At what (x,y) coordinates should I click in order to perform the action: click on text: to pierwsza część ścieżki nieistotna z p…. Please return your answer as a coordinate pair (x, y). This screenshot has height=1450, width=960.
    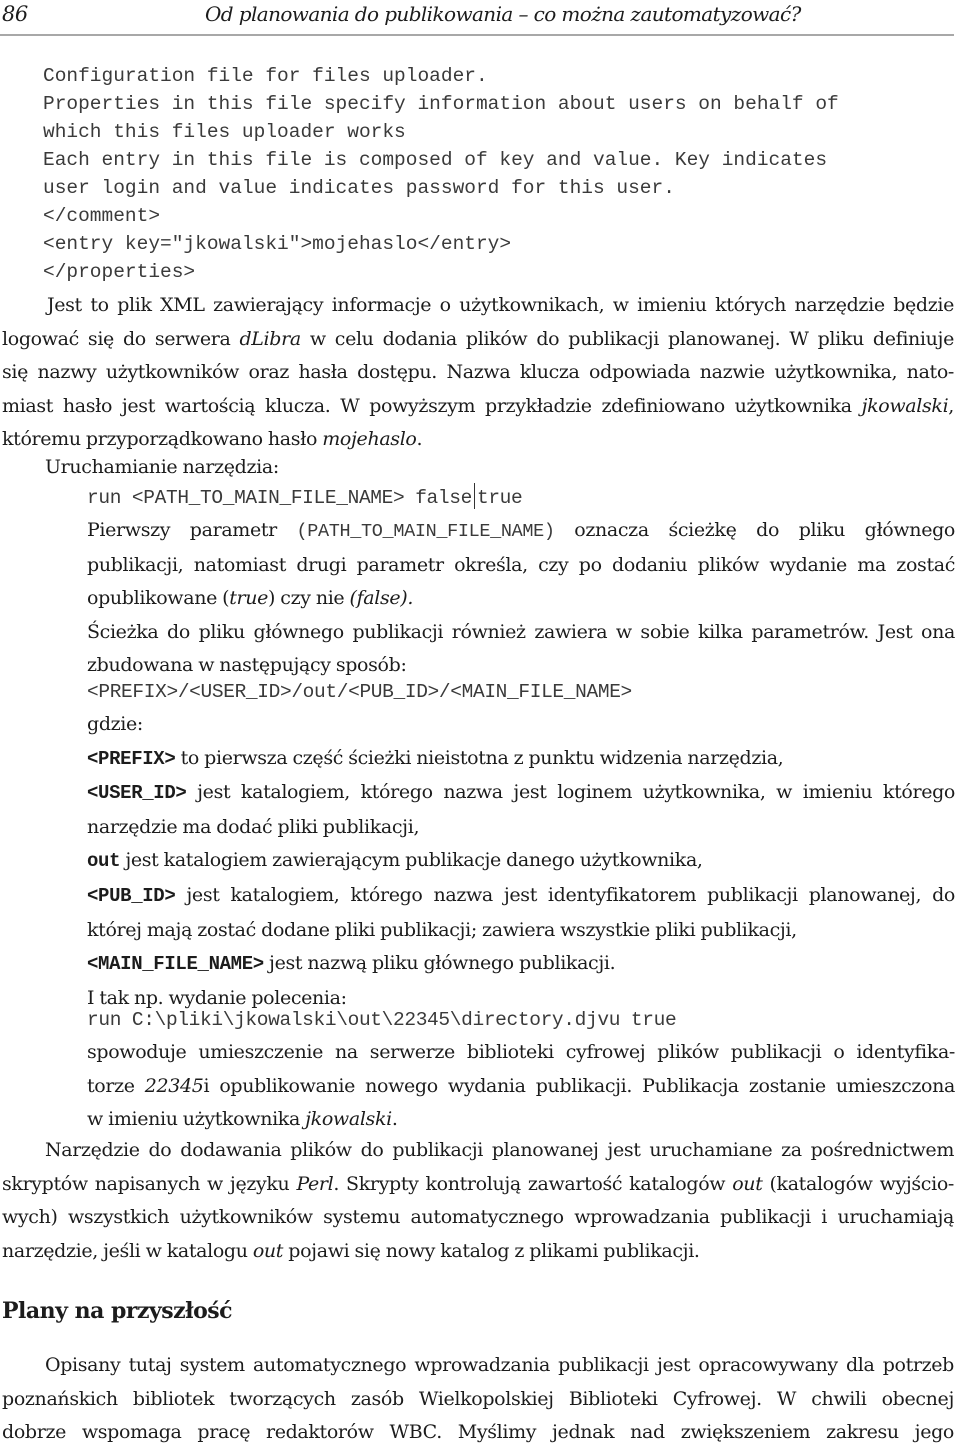
    Looking at the image, I should click on (479, 757).